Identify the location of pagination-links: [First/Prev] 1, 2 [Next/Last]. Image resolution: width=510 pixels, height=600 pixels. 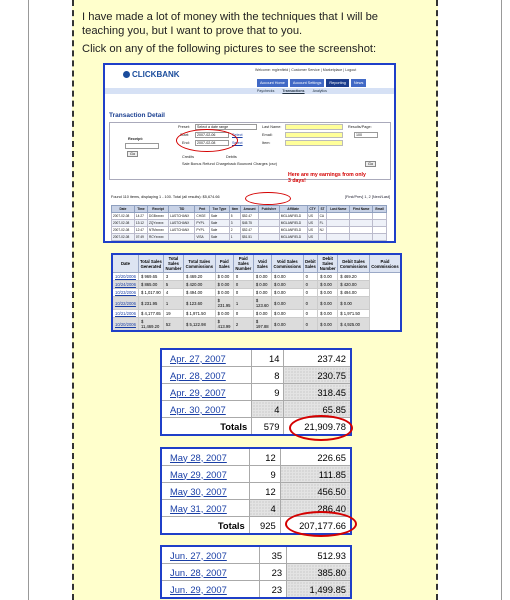
(367, 197).